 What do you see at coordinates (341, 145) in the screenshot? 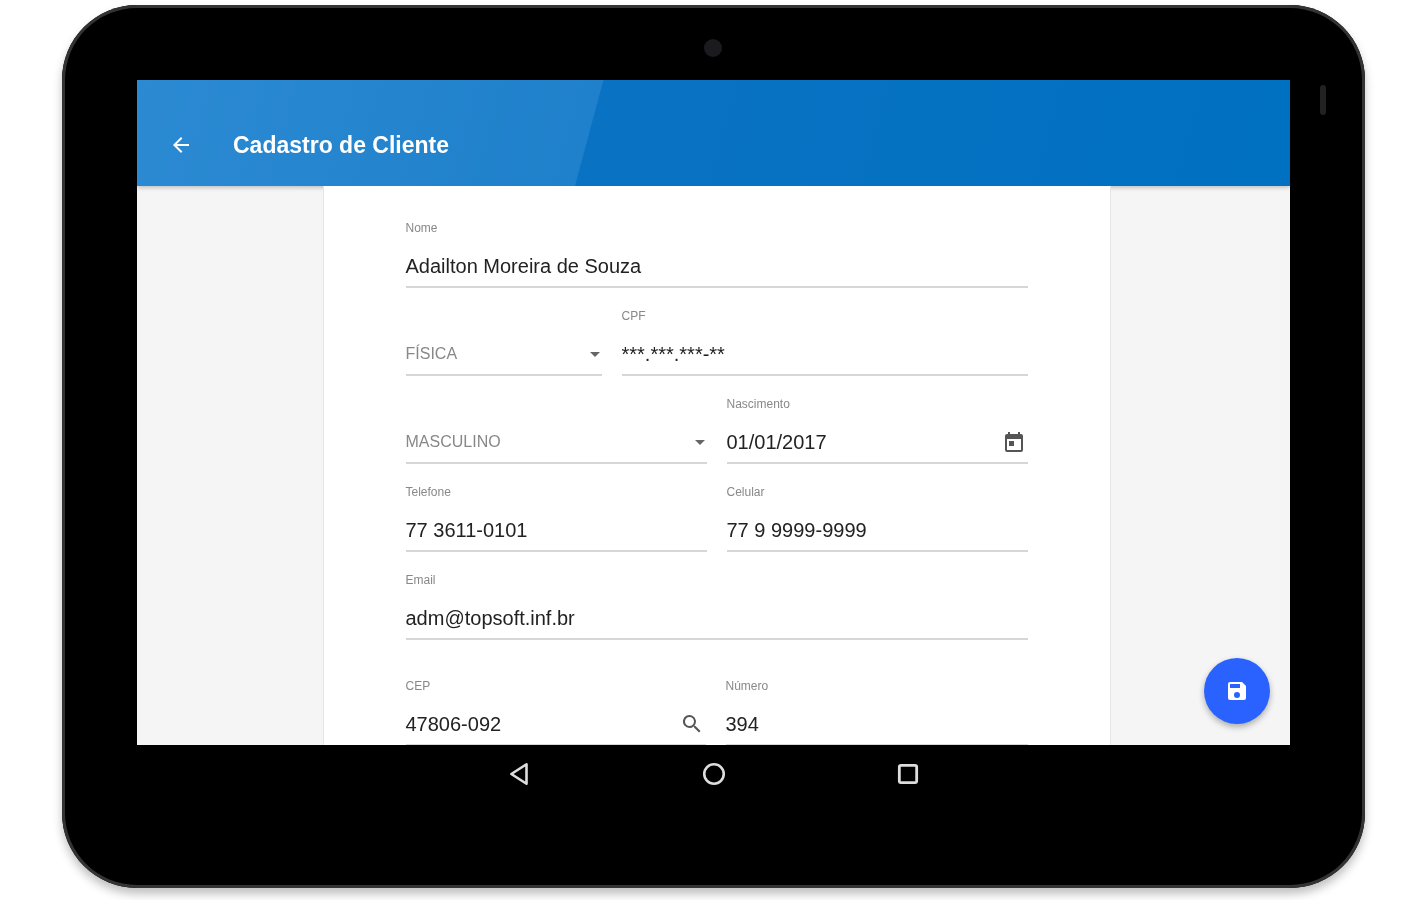
I see `screen-title: Cadastro de Cliente` at bounding box center [341, 145].